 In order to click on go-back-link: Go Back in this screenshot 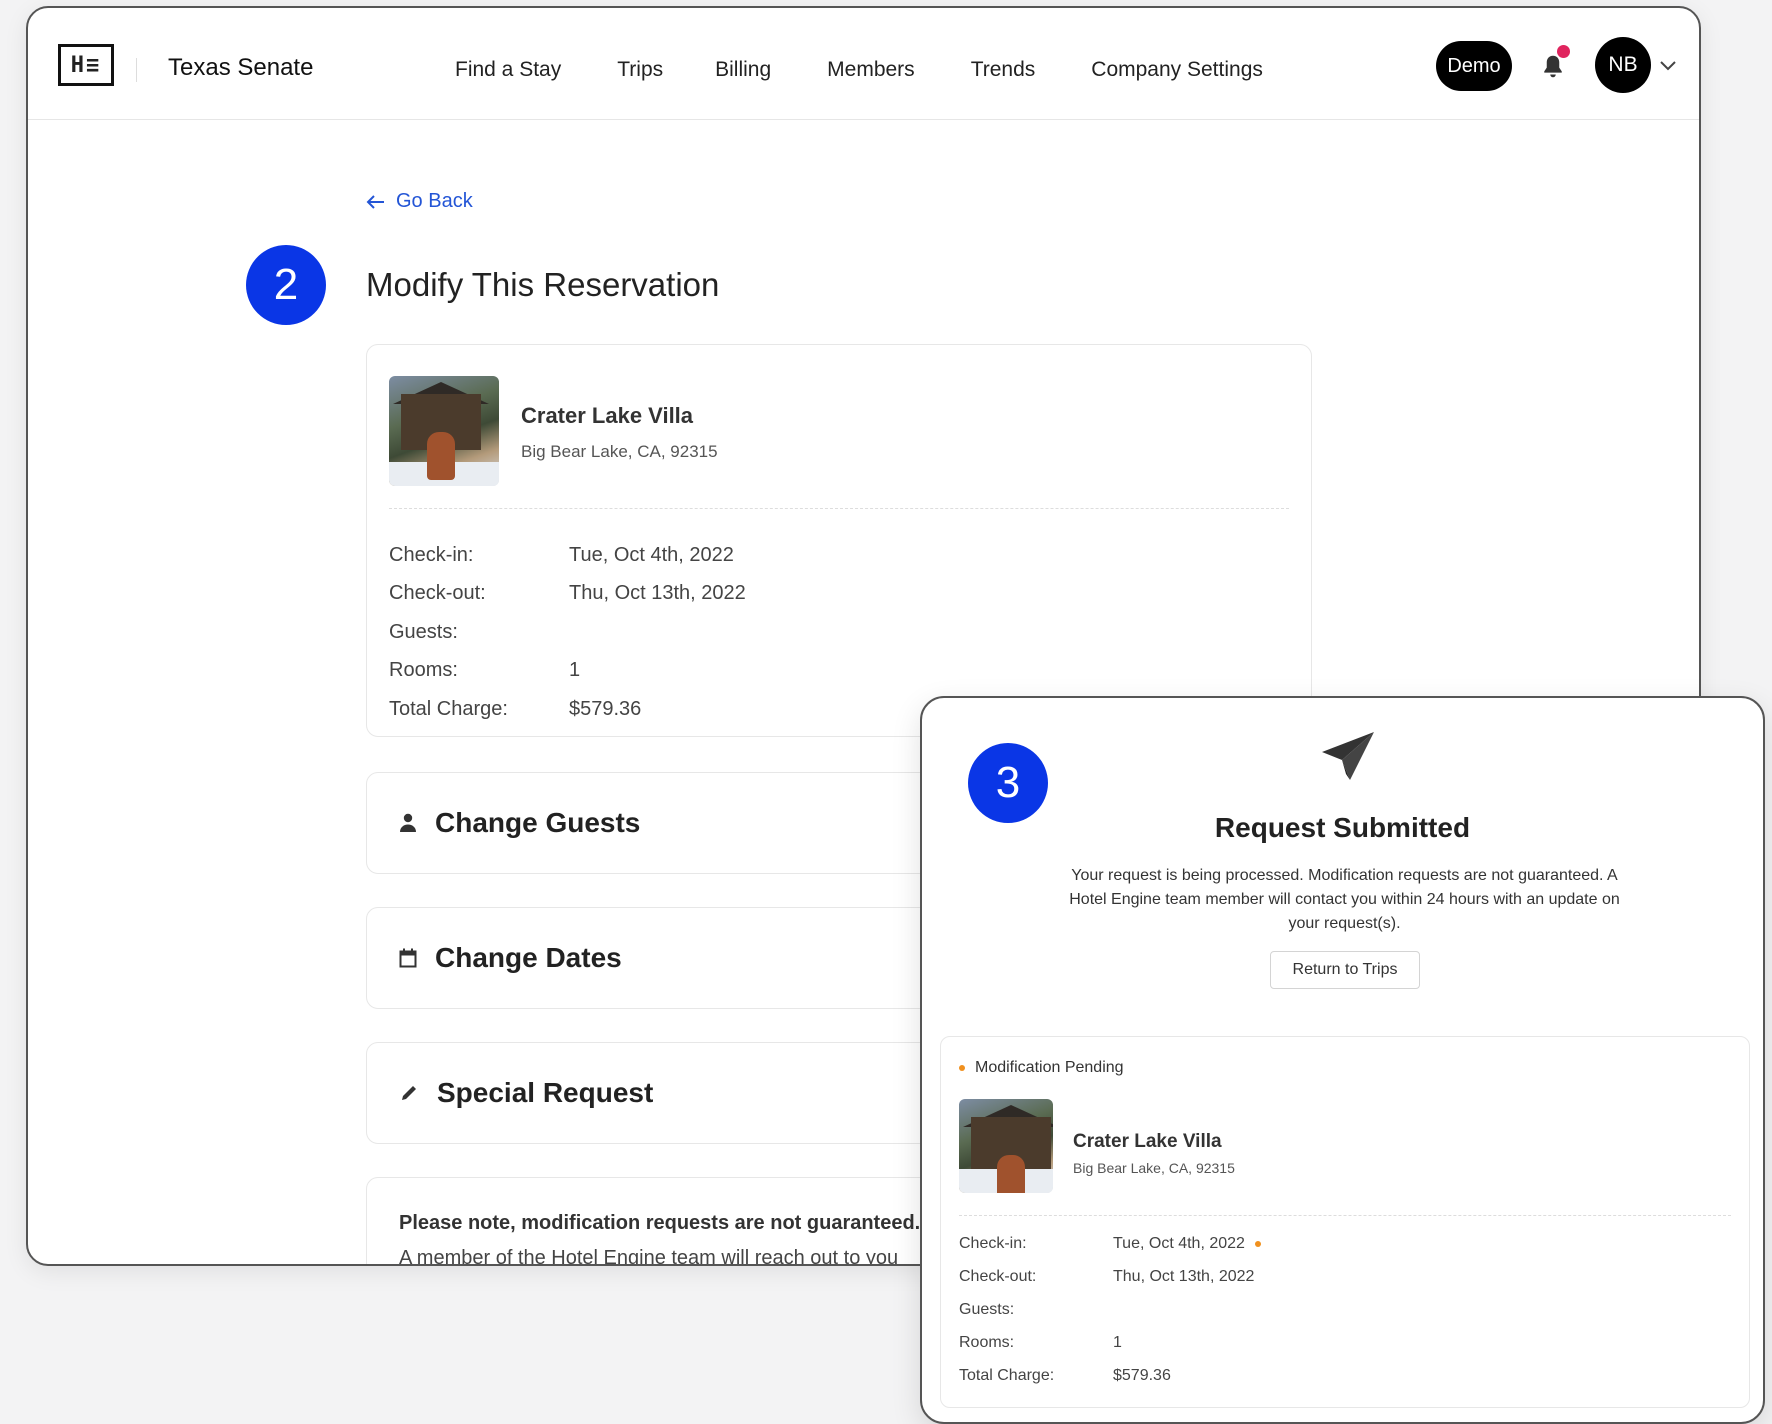, I will do `click(419, 201)`.